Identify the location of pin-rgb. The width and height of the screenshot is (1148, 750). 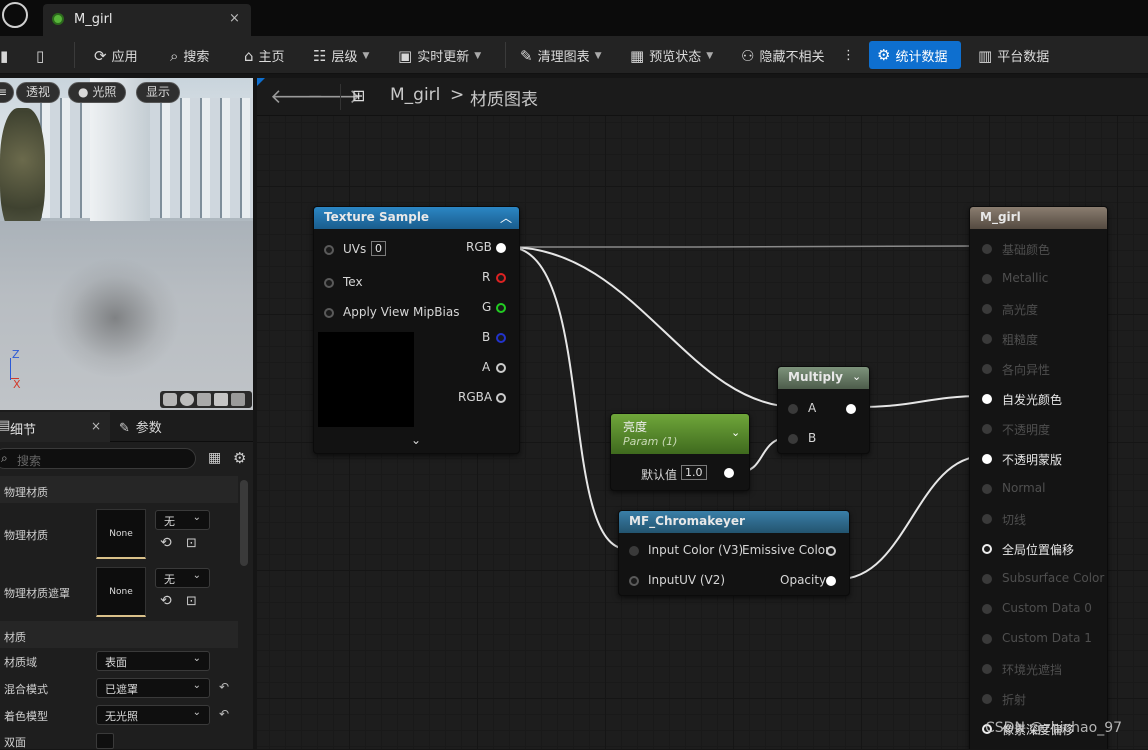
(501, 248).